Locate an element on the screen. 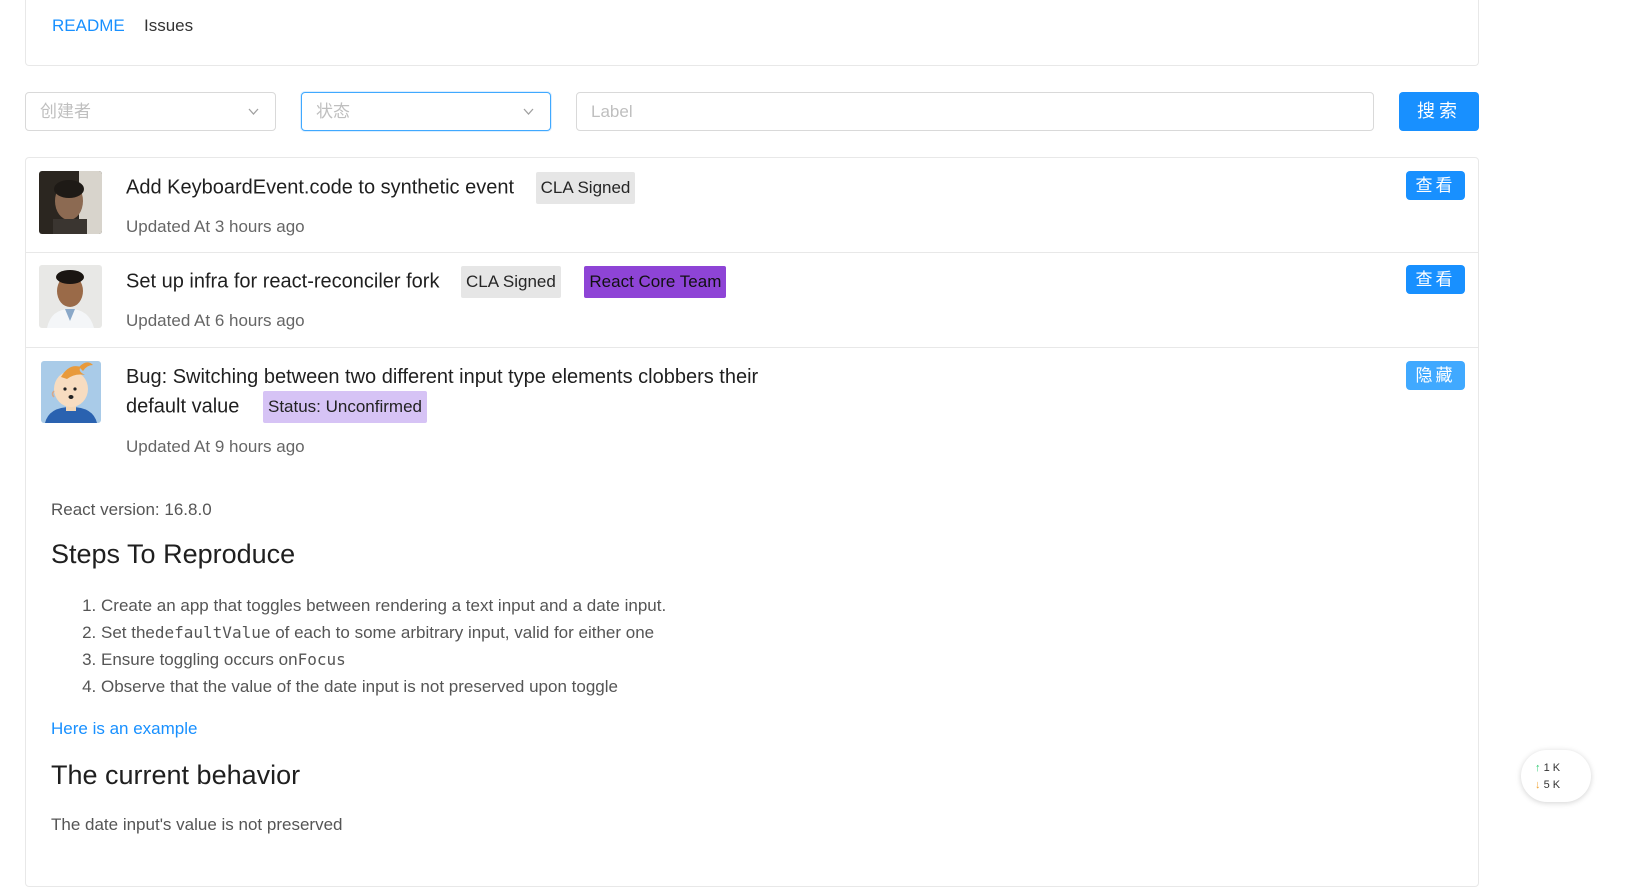 The image size is (1629, 888). download-speed-value: 5 K is located at coordinates (1552, 785).